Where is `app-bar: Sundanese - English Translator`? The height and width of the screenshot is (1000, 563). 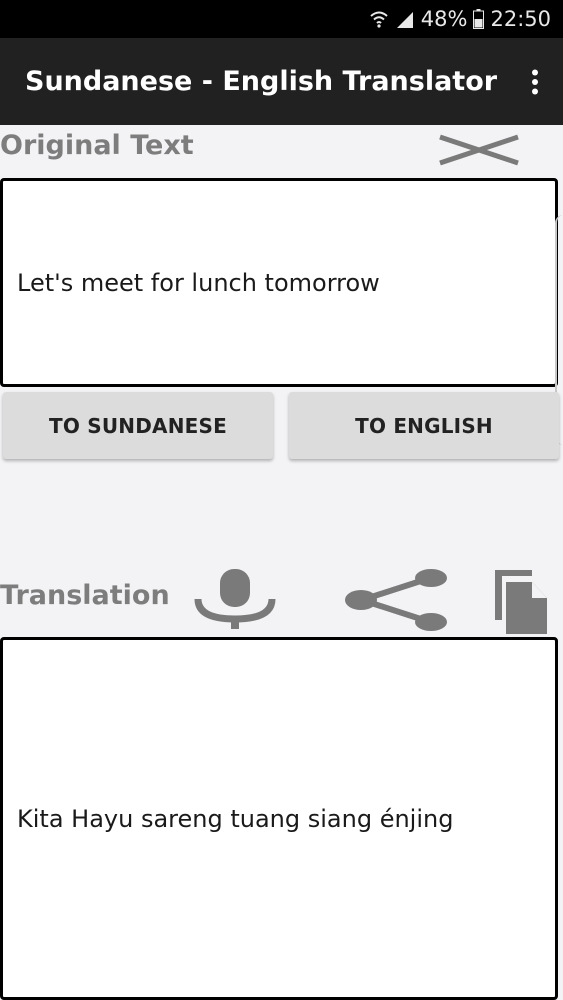
app-bar: Sundanese - English Translator is located at coordinates (281, 81).